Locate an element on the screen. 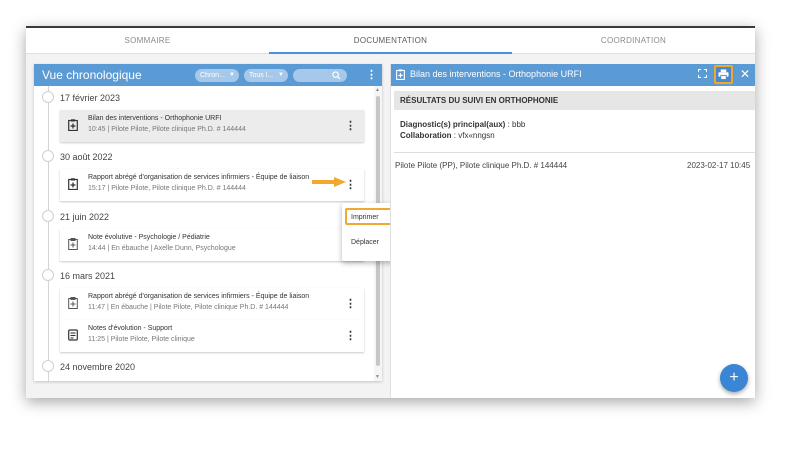 The width and height of the screenshot is (807, 450). panel-title: Vue chronologique is located at coordinates (92, 75).